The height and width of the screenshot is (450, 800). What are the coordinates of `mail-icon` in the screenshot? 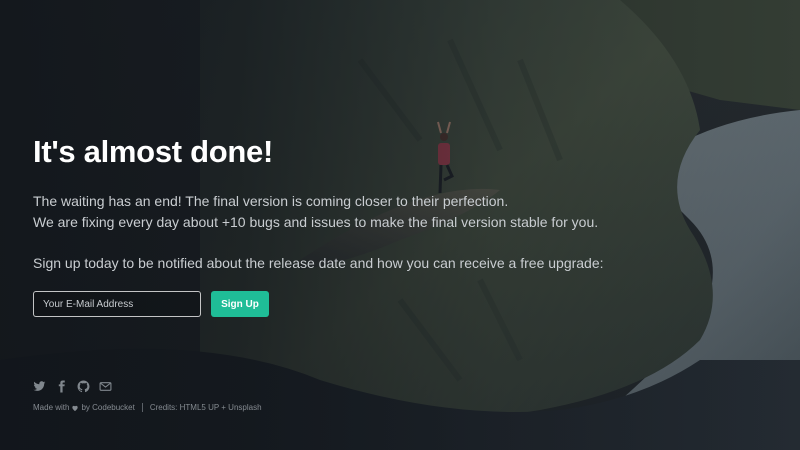 It's located at (105, 386).